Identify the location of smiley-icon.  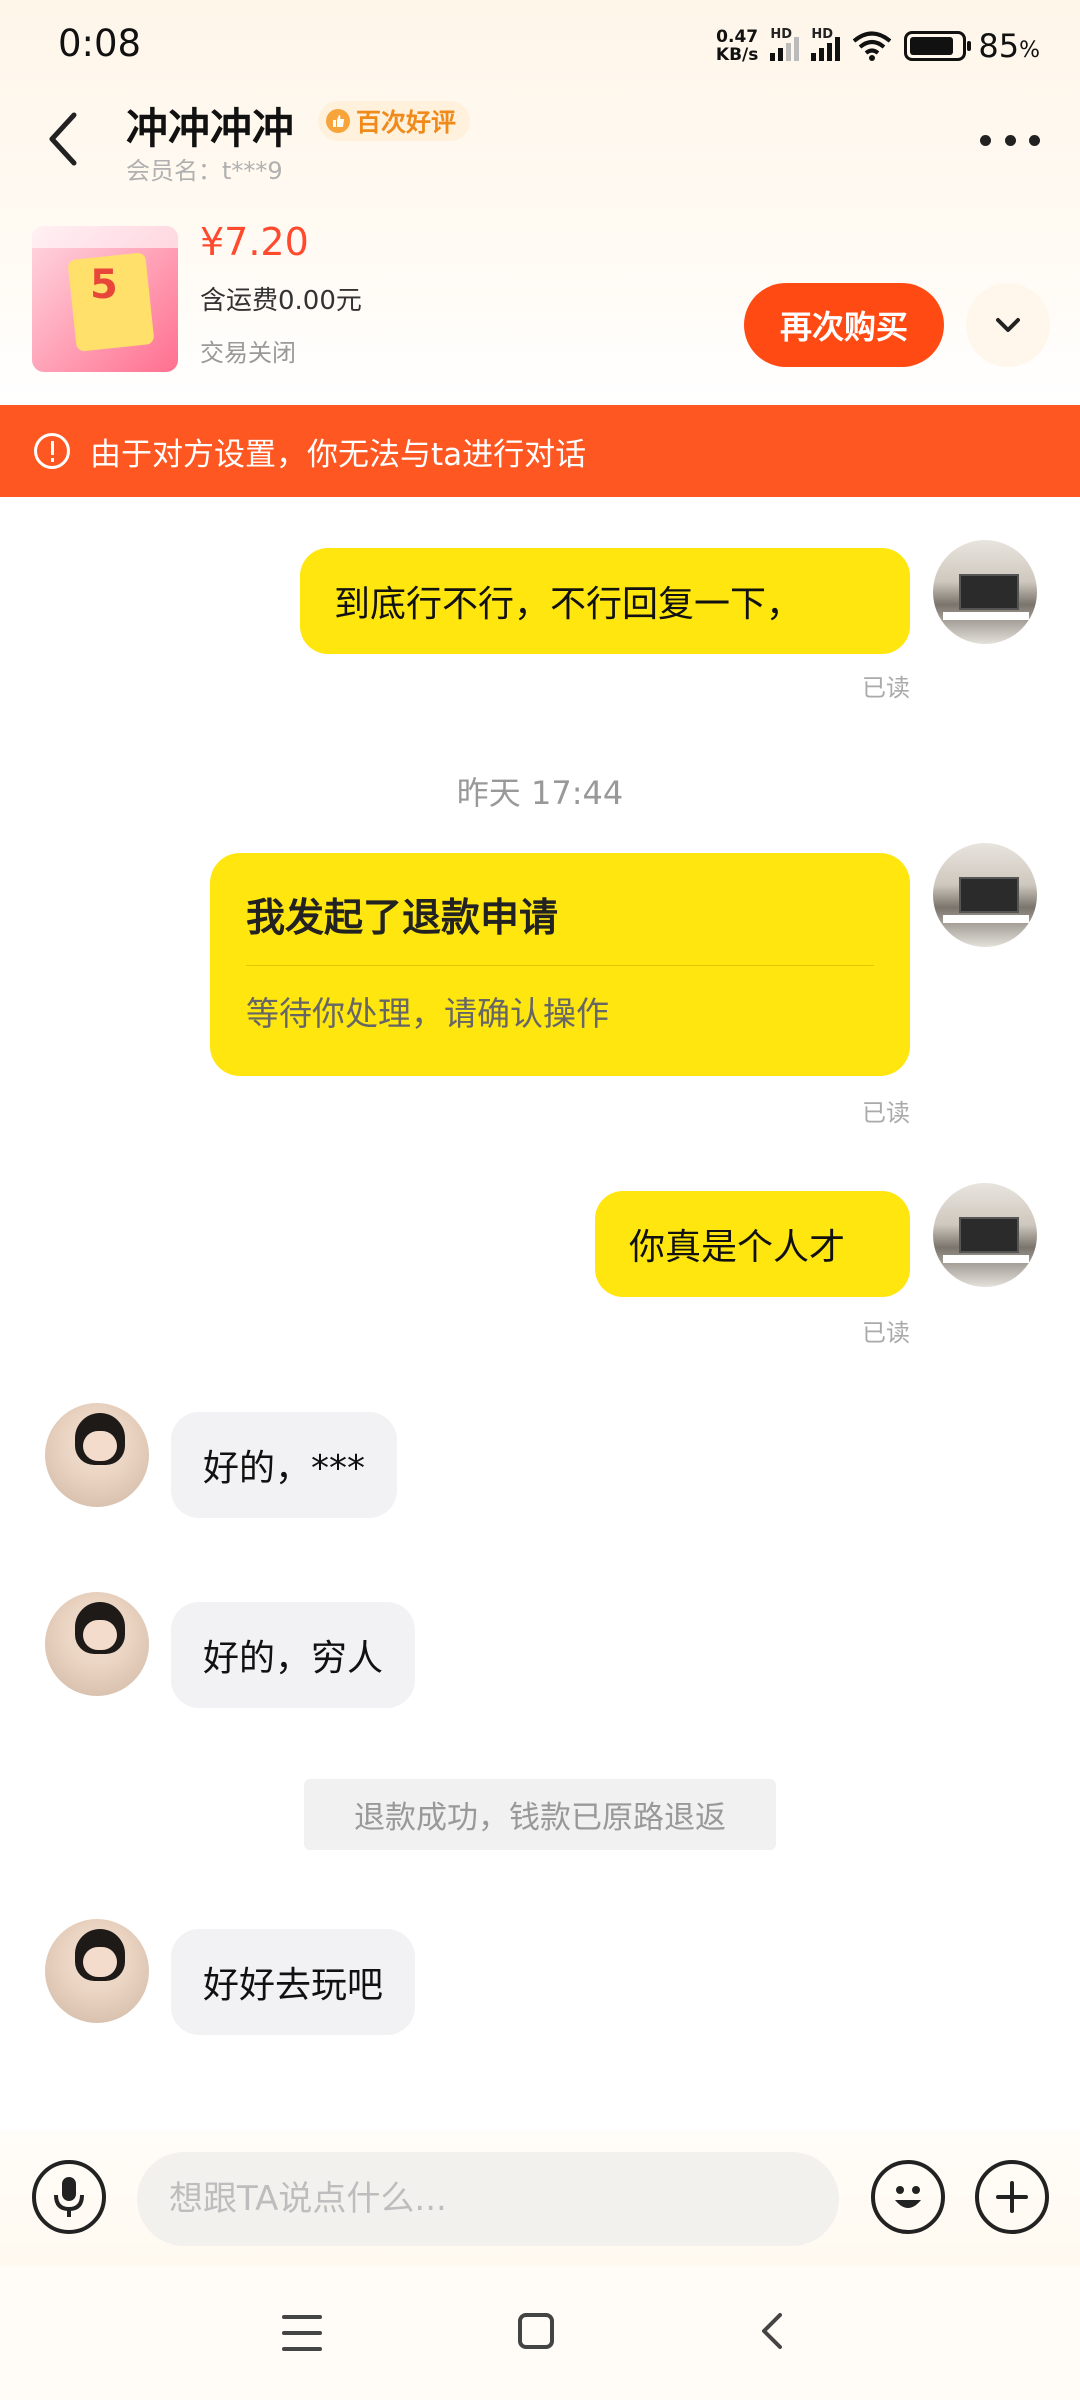
(908, 2197).